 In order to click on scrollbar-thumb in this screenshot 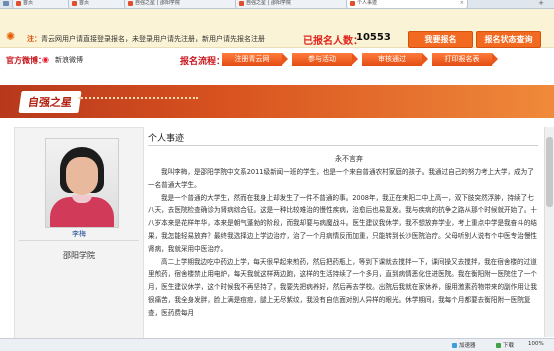, I will do `click(549, 172)`.